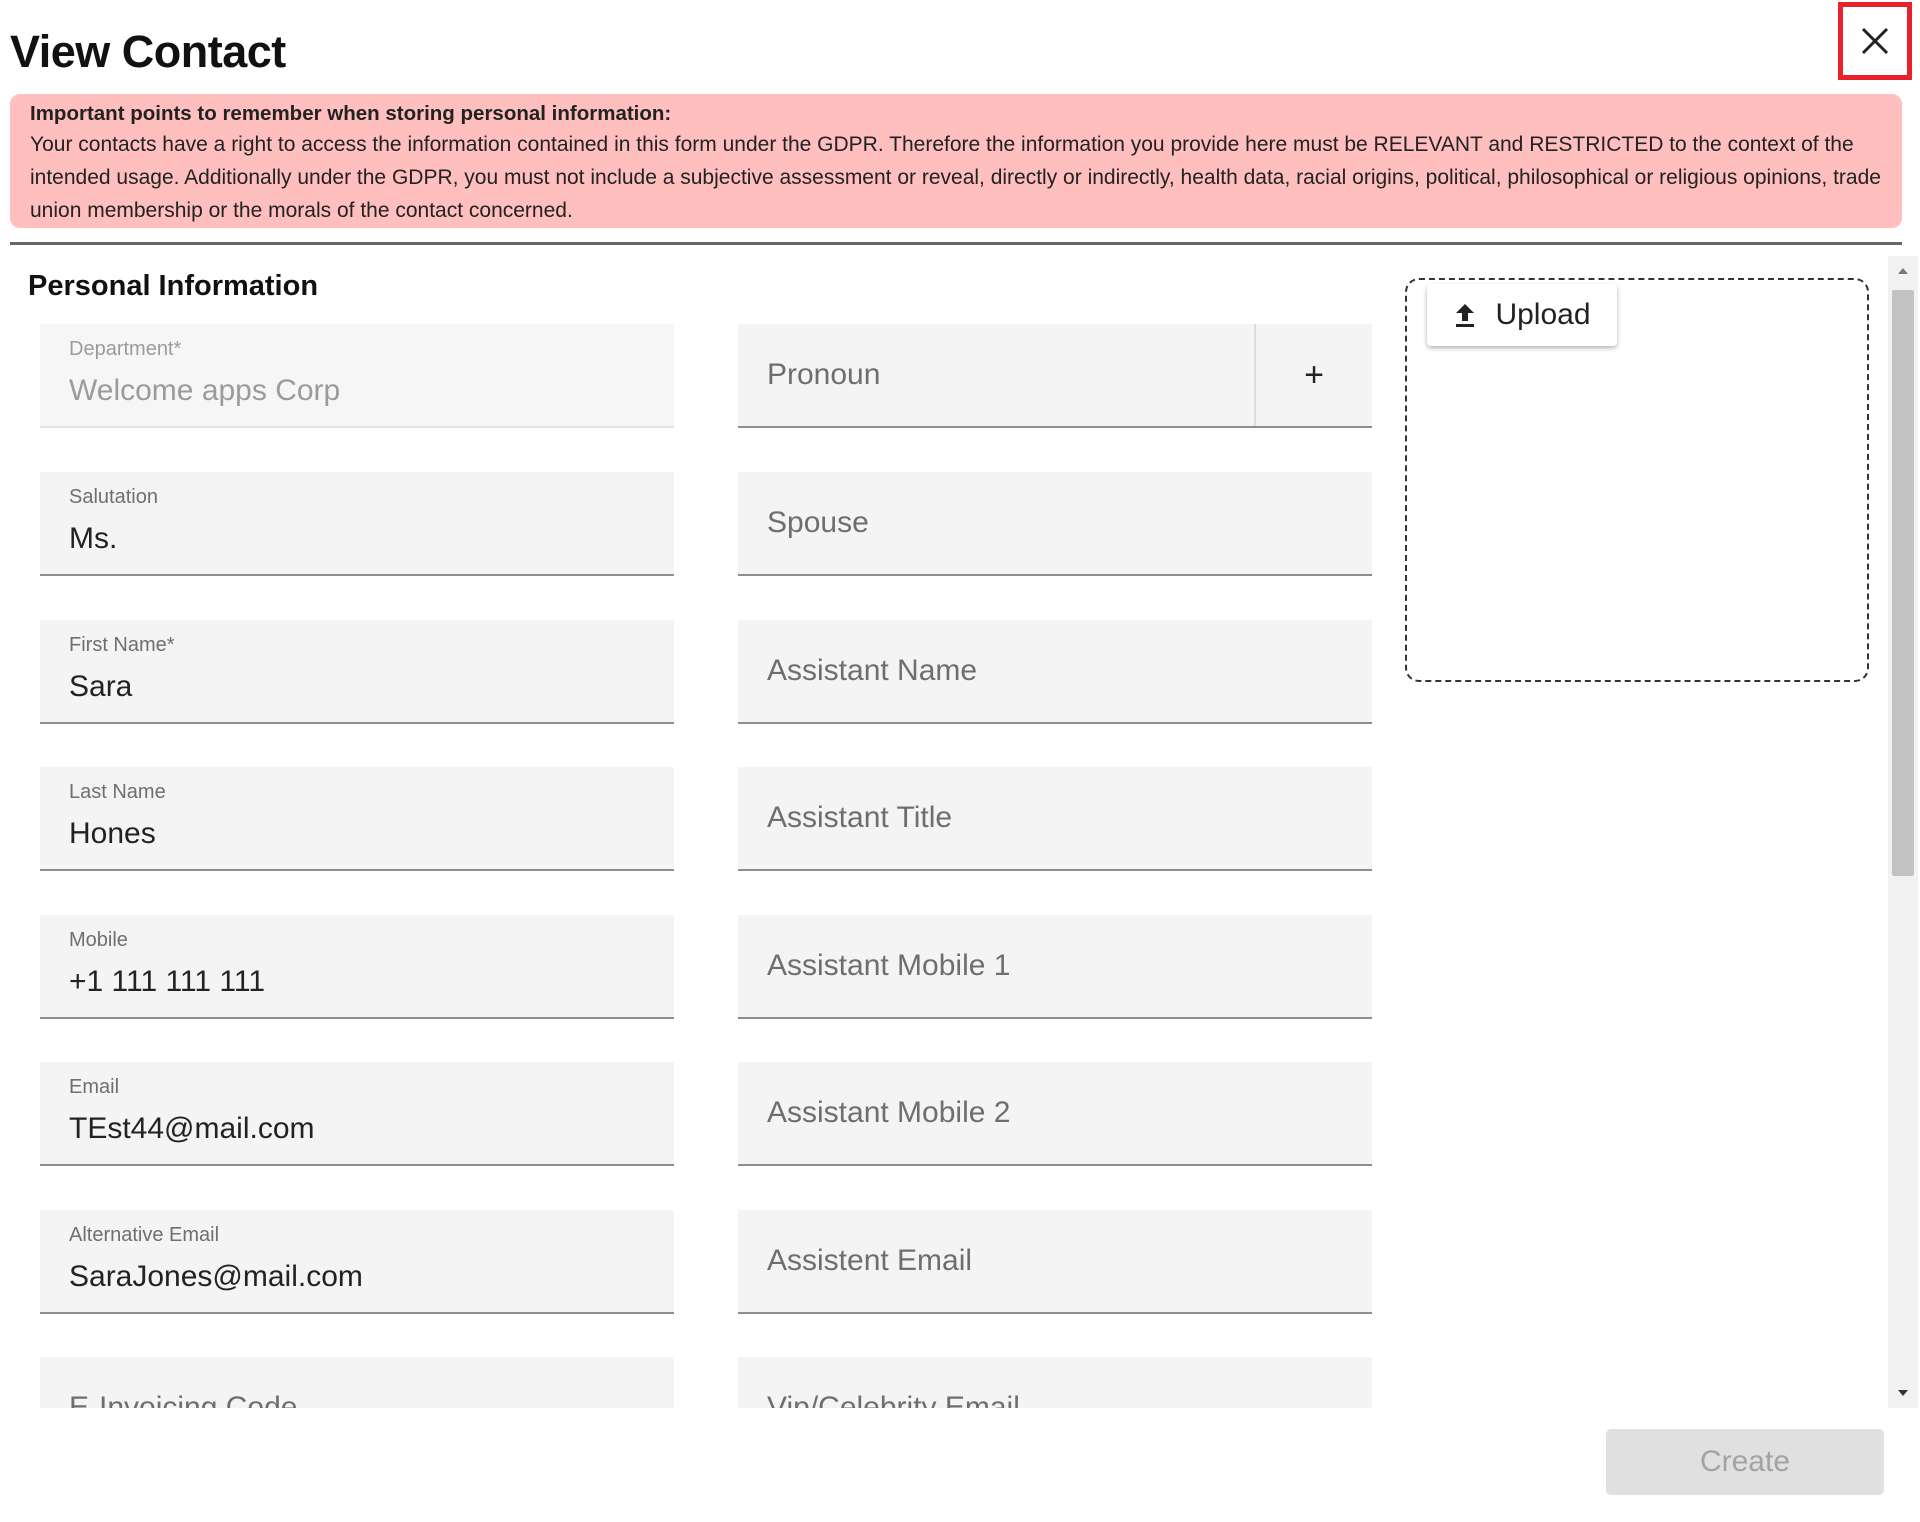 Image resolution: width=1920 pixels, height=1522 pixels. Describe the element at coordinates (125, 349) in the screenshot. I see `field-label: Department*` at that location.